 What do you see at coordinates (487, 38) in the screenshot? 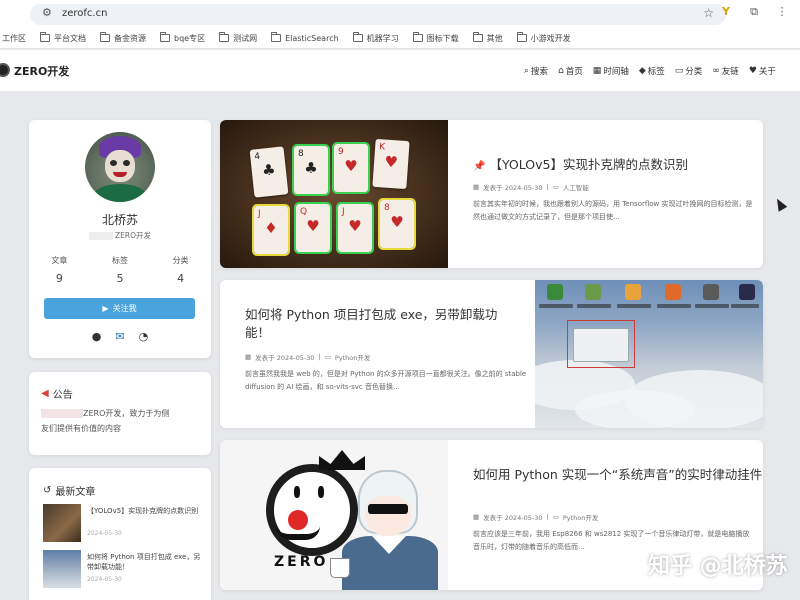
I see `bookmark-item: 其他` at bounding box center [487, 38].